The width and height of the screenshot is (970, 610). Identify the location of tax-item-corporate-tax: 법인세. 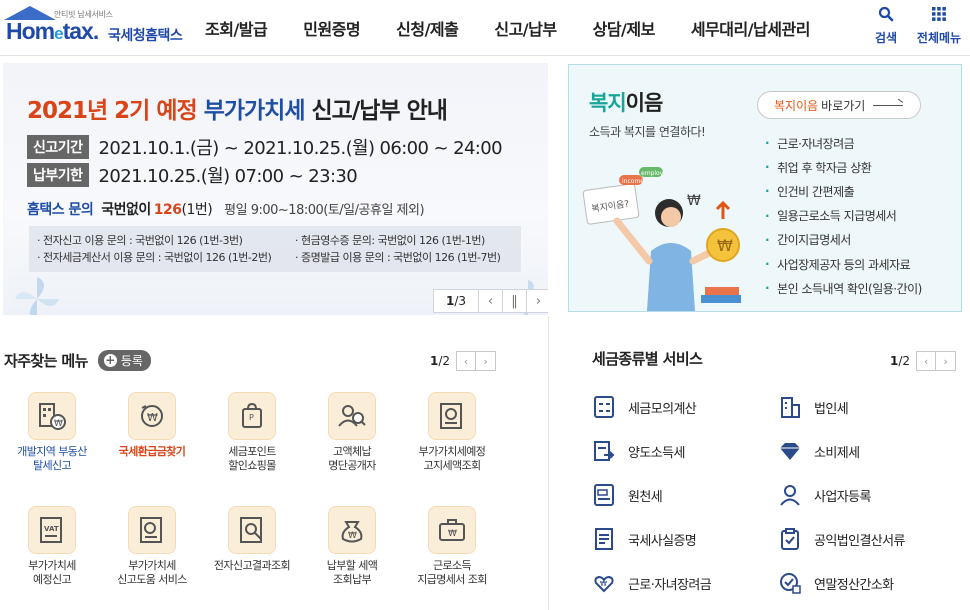
(812, 407).